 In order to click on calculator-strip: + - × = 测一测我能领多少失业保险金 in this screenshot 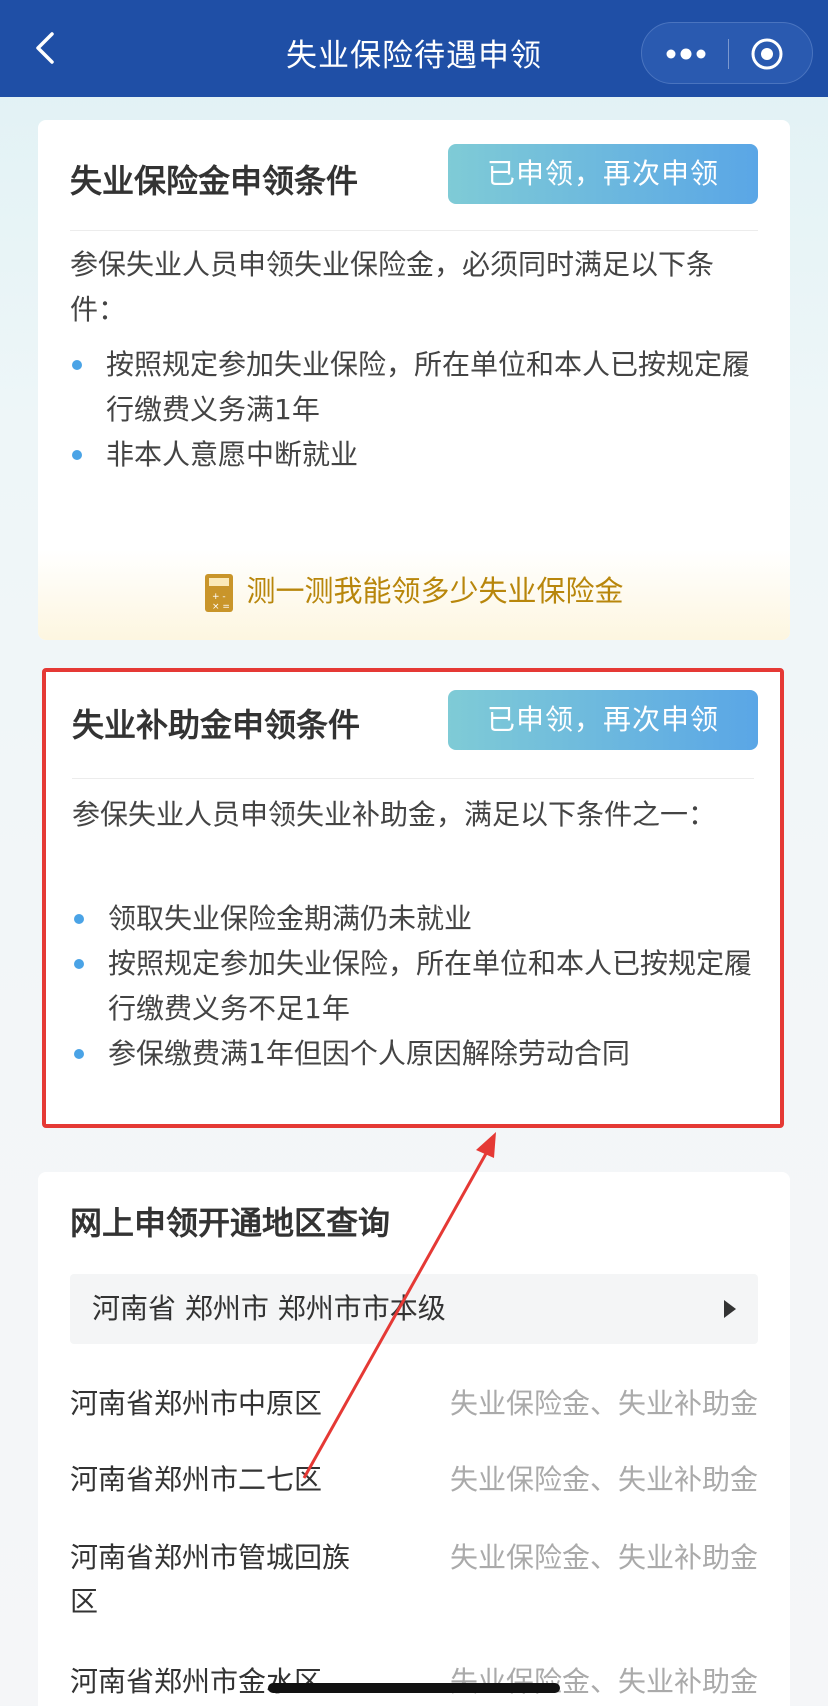, I will do `click(414, 595)`.